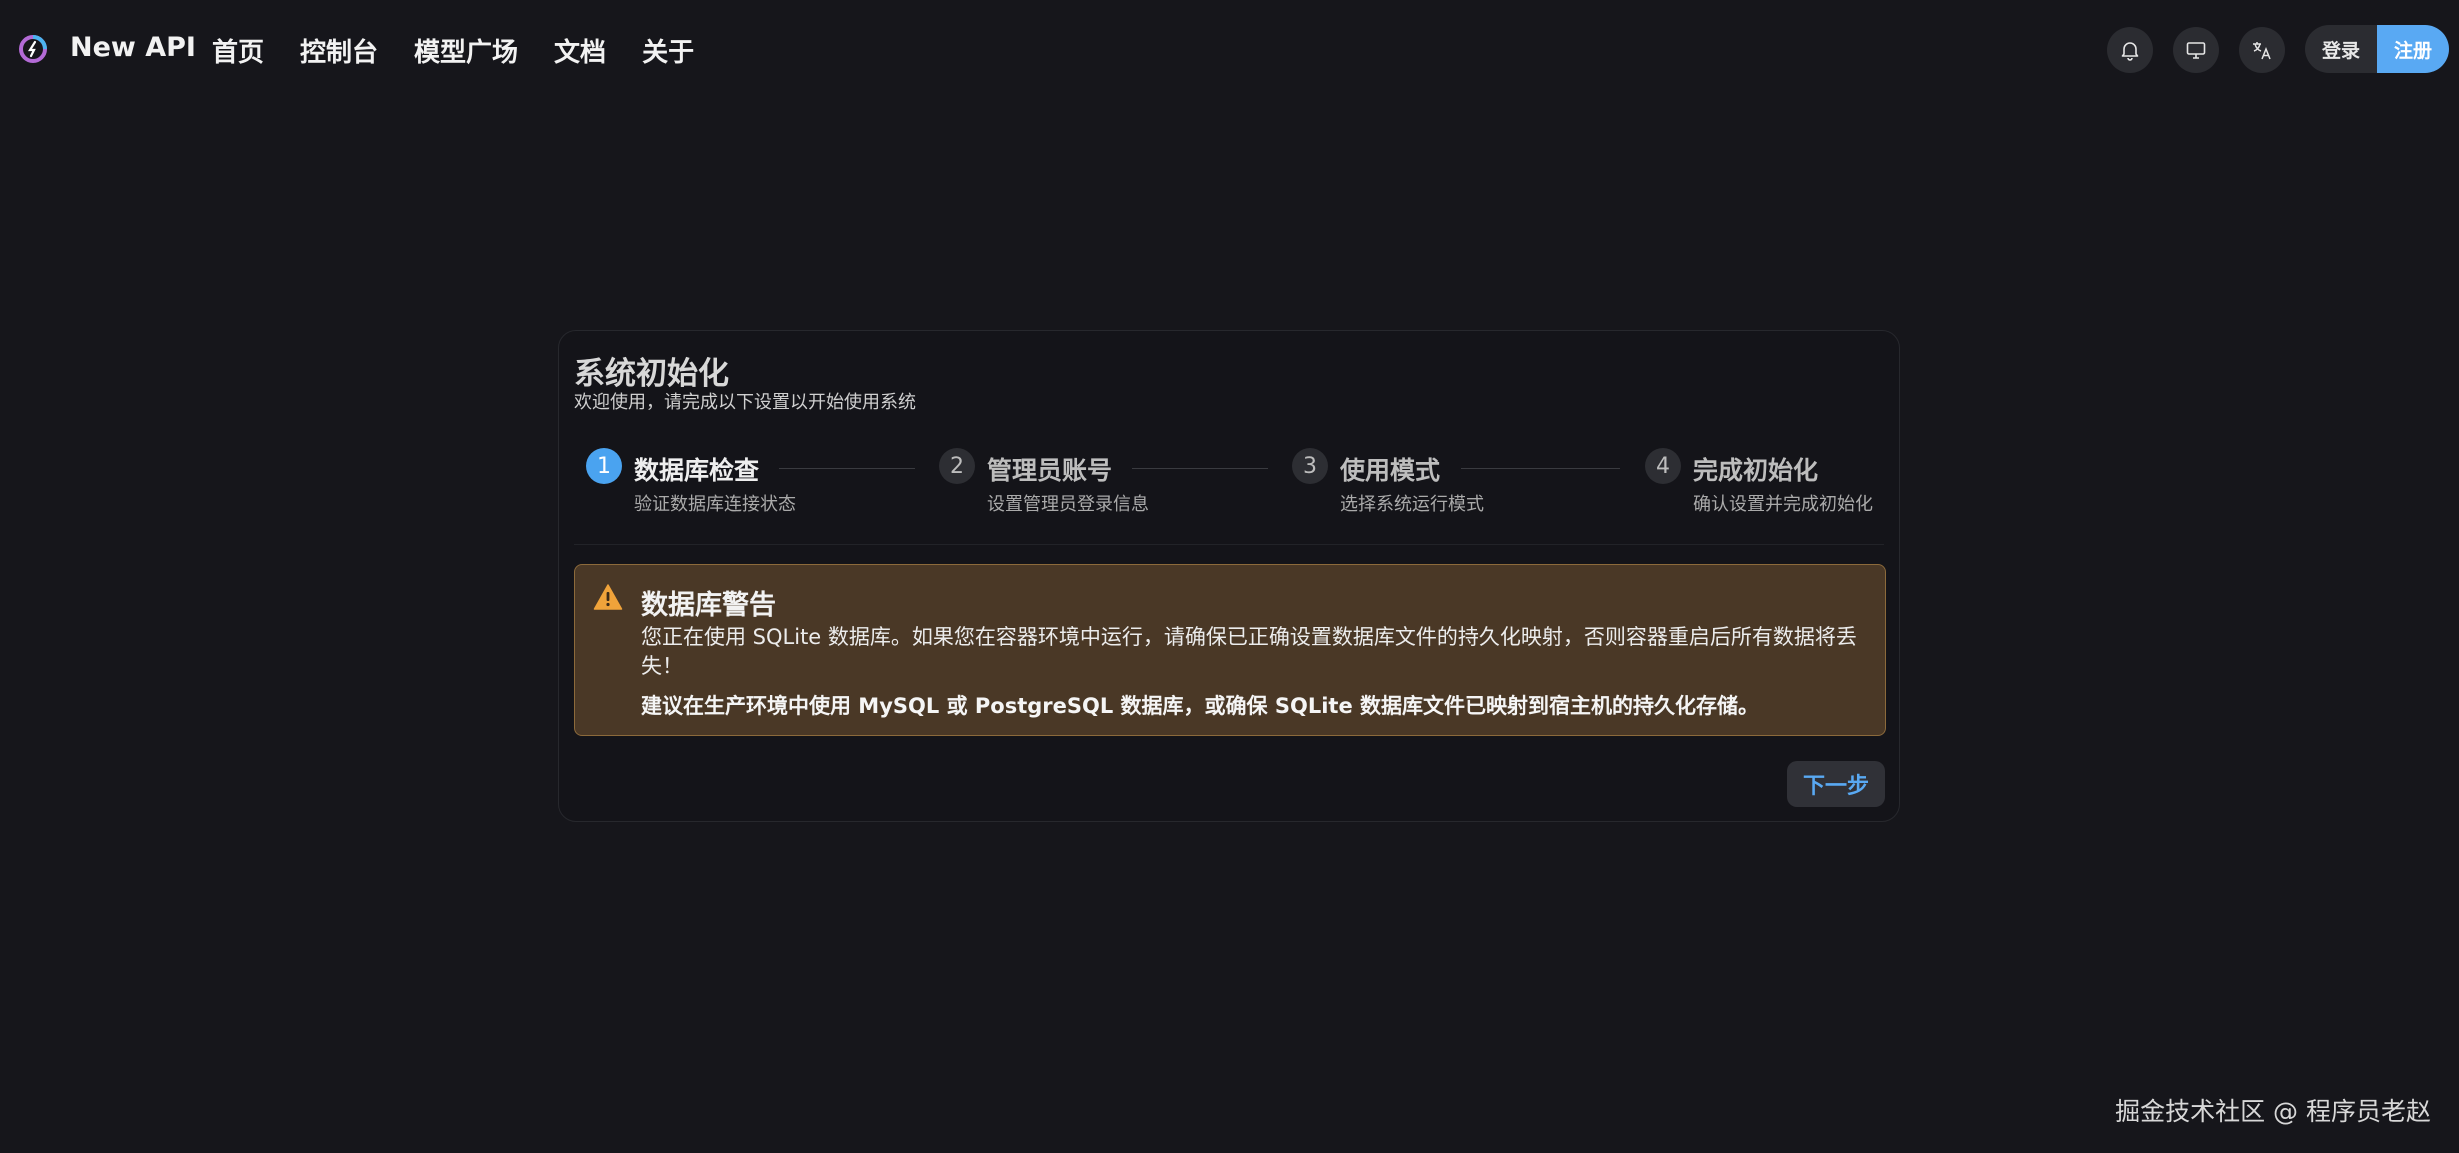 This screenshot has height=1153, width=2459. I want to click on step-number: 1, so click(604, 466).